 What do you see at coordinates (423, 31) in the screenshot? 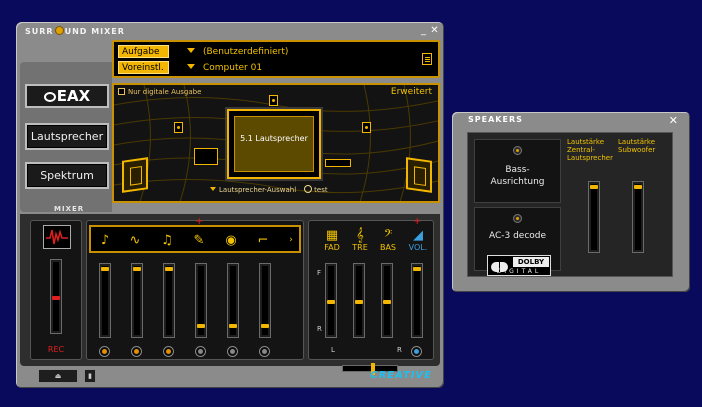
I see `minimize-button: _` at bounding box center [423, 31].